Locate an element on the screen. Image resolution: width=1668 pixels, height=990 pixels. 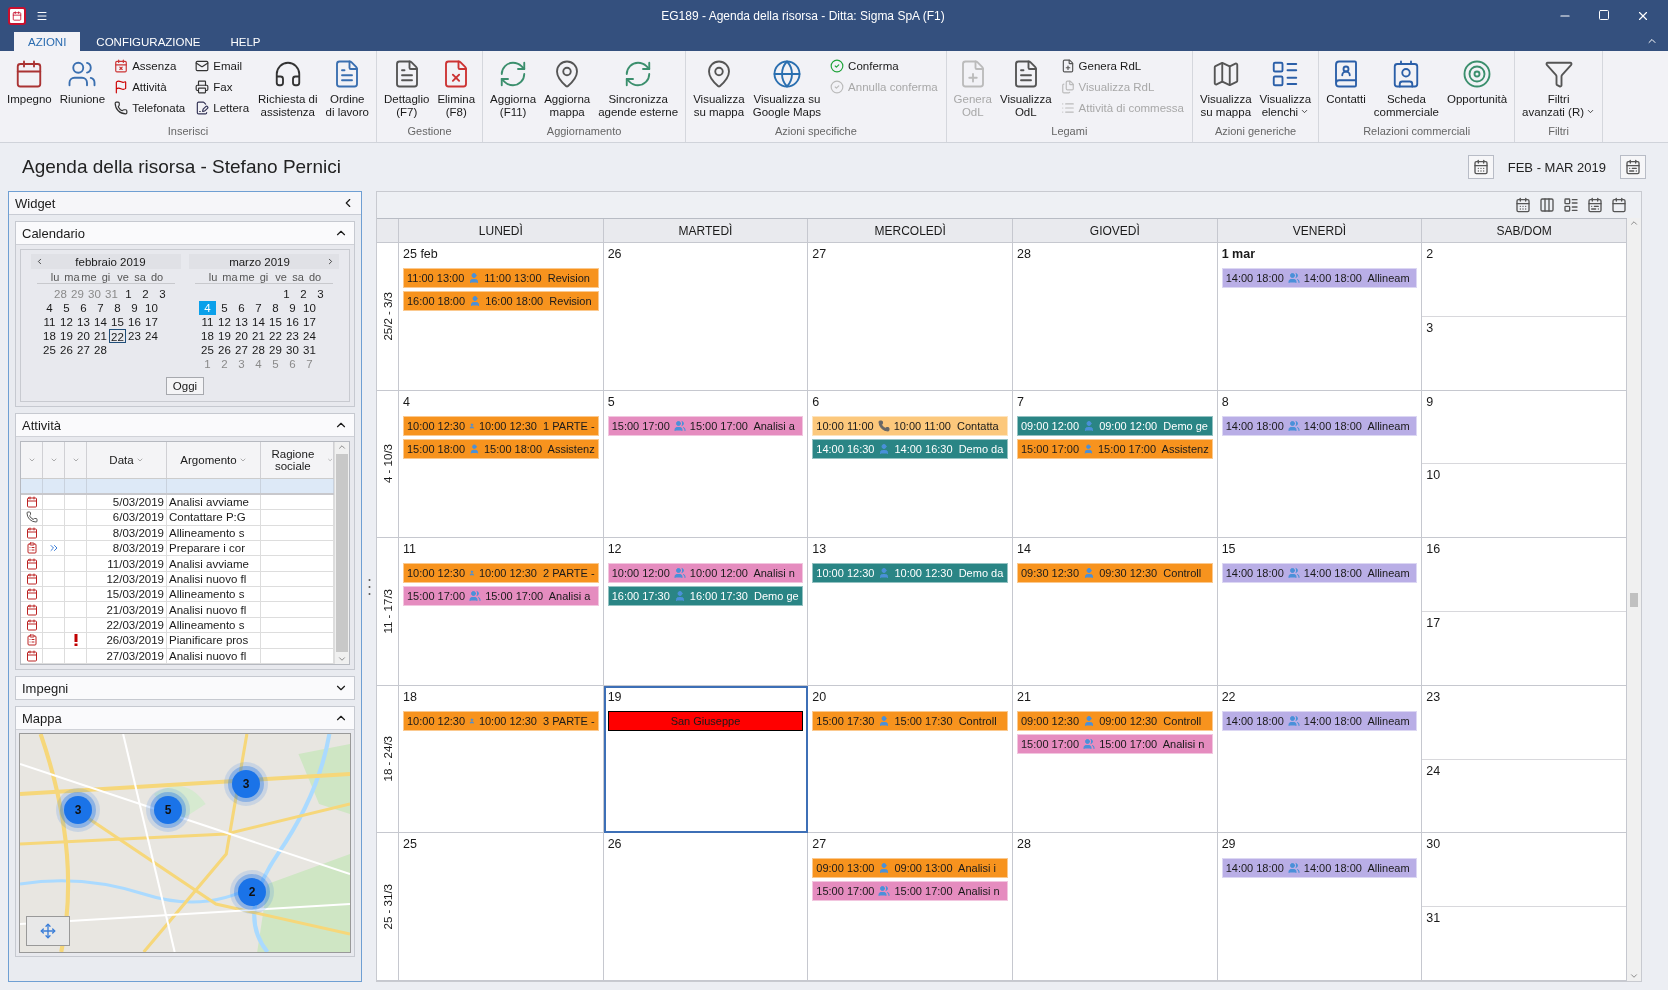
calendar-day: 18 is located at coordinates (207, 336).